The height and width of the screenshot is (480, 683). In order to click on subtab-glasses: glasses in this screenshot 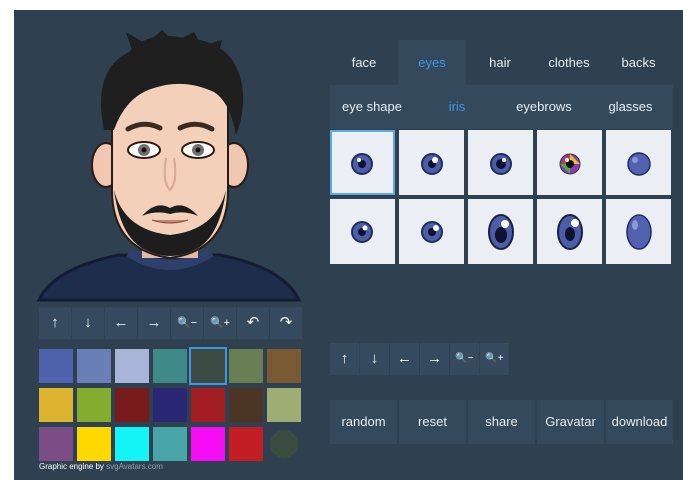, I will do `click(630, 107)`.